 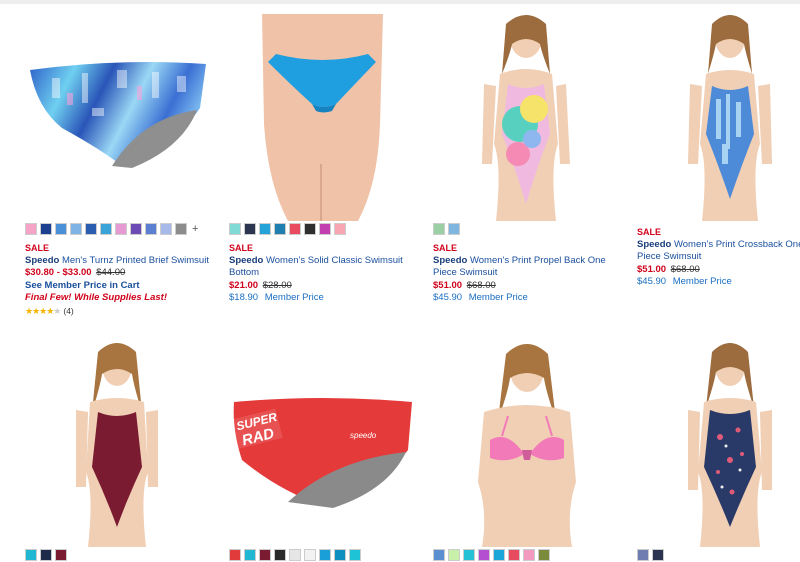 What do you see at coordinates (400, 2) in the screenshot?
I see `top-divider` at bounding box center [400, 2].